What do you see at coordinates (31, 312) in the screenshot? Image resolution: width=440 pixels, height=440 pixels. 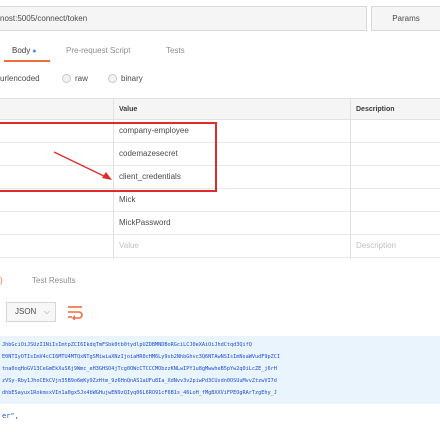 I see `format-select: JSON ⌵` at bounding box center [31, 312].